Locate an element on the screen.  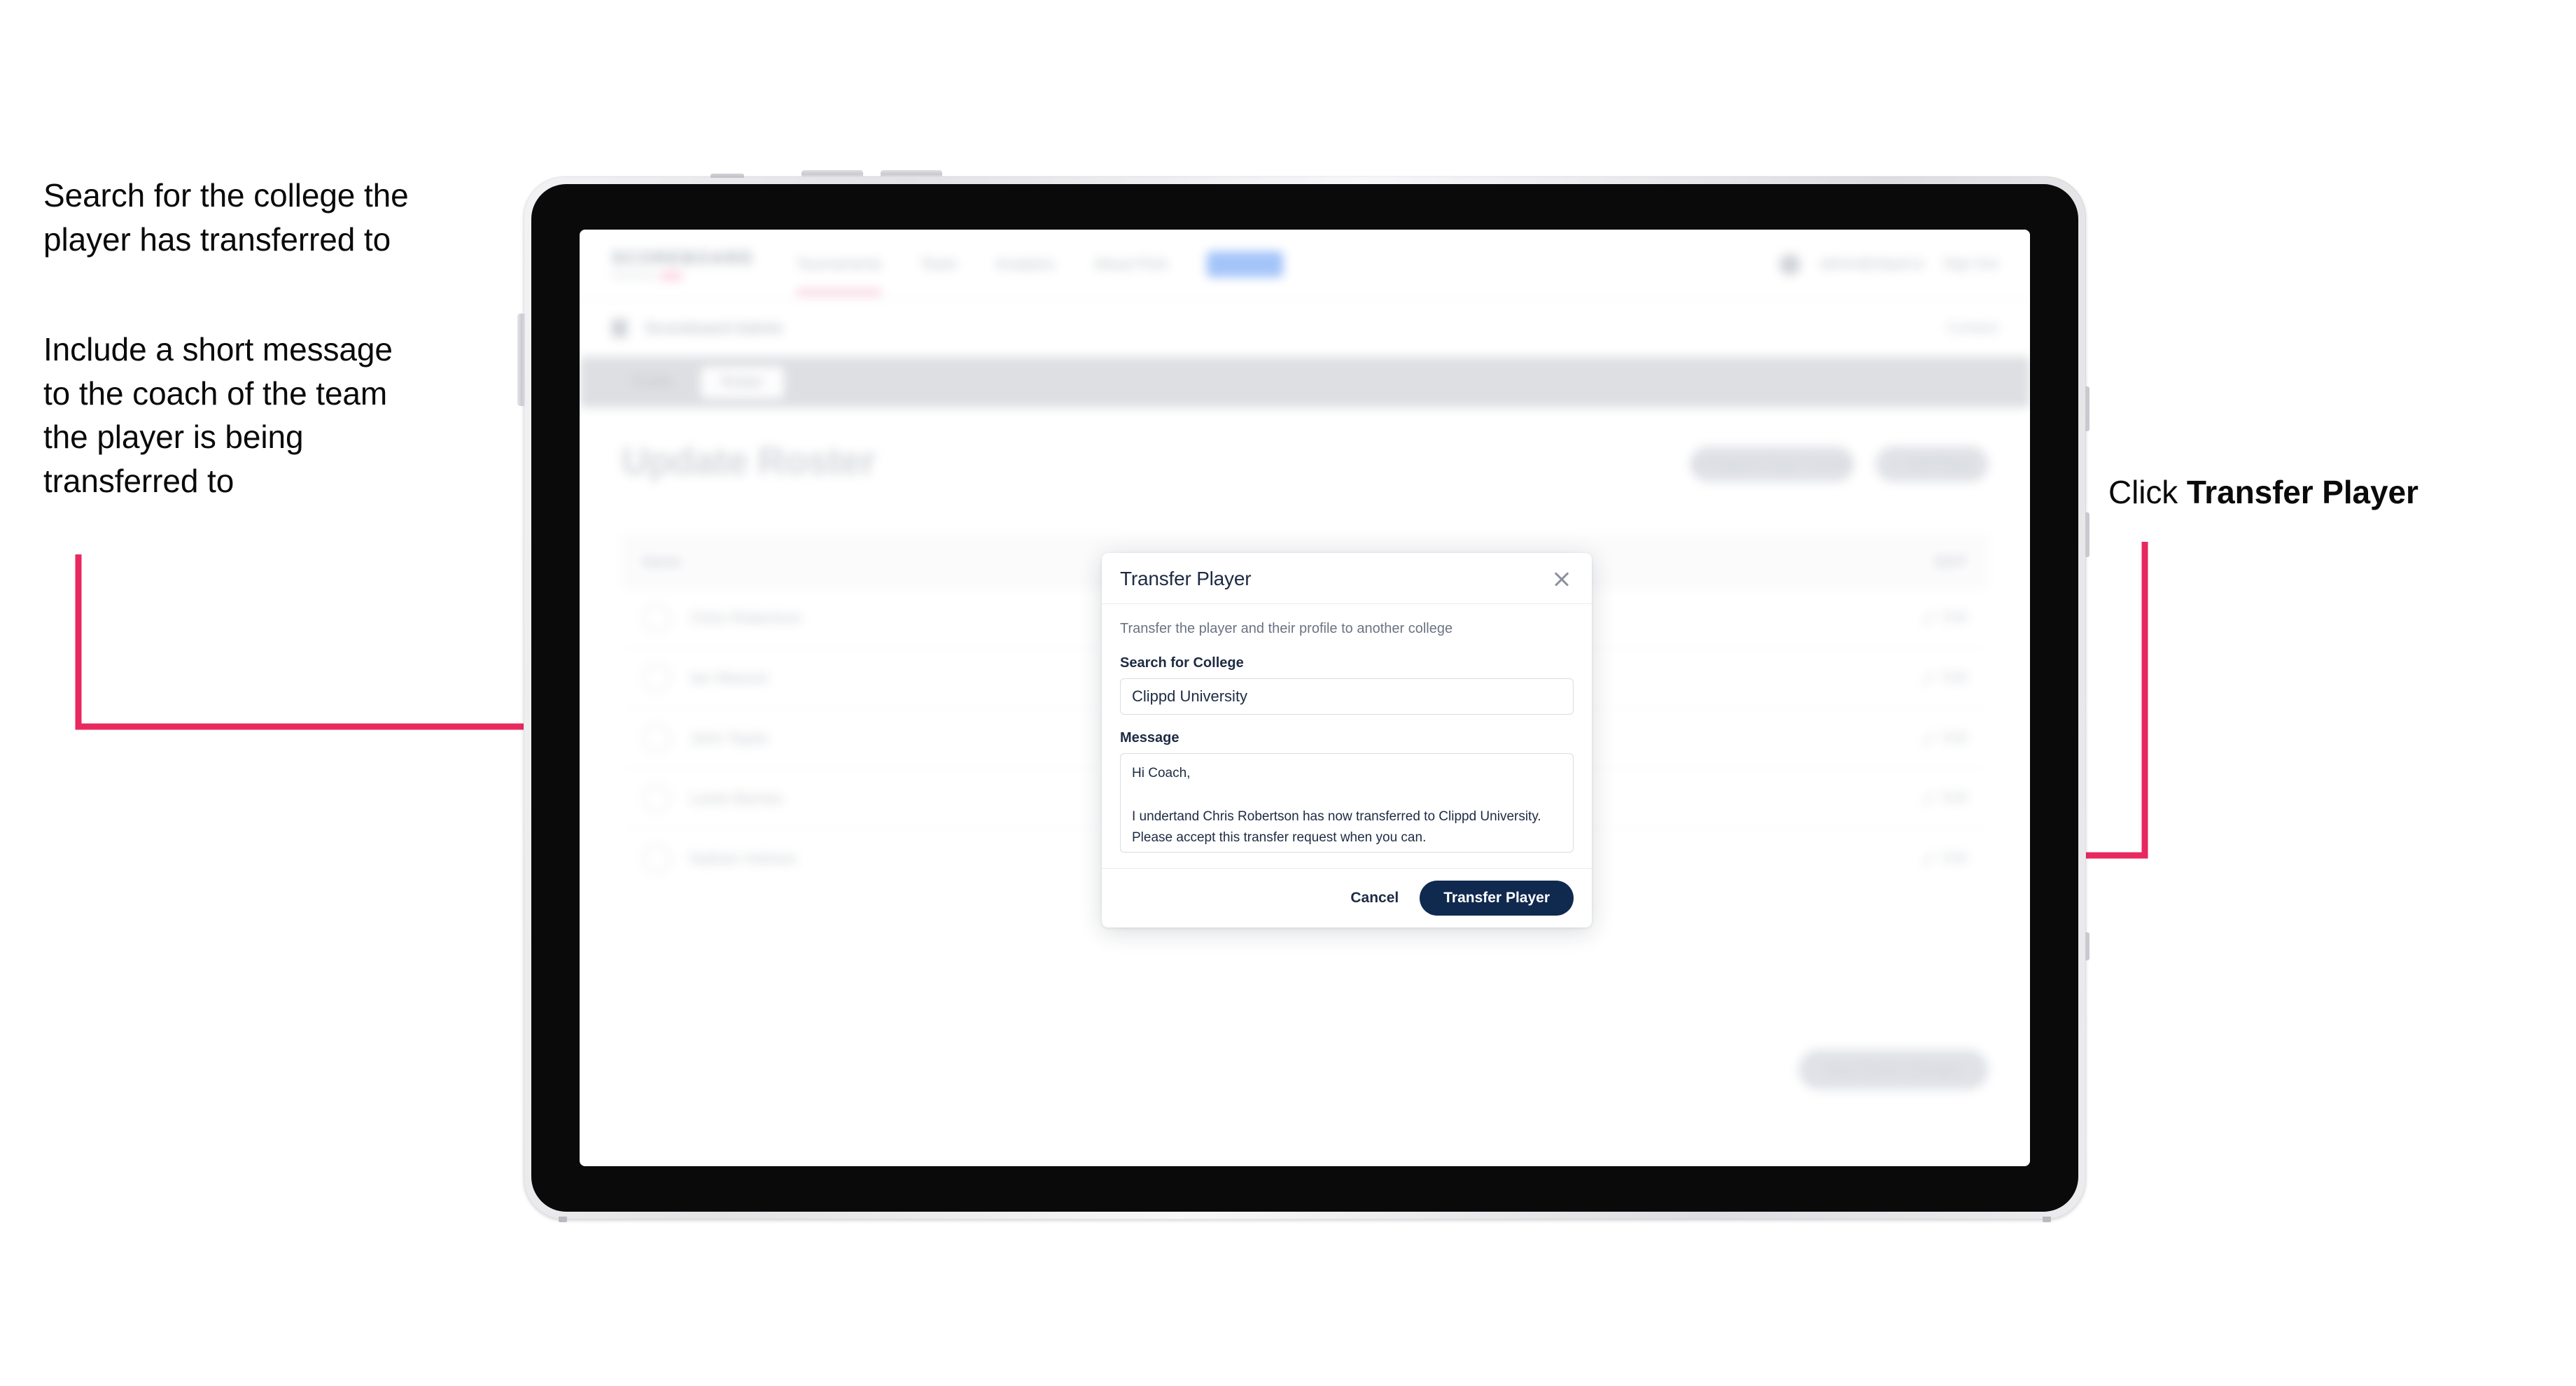
annotation-right-bold: Transfer Player is located at coordinates (2302, 492).